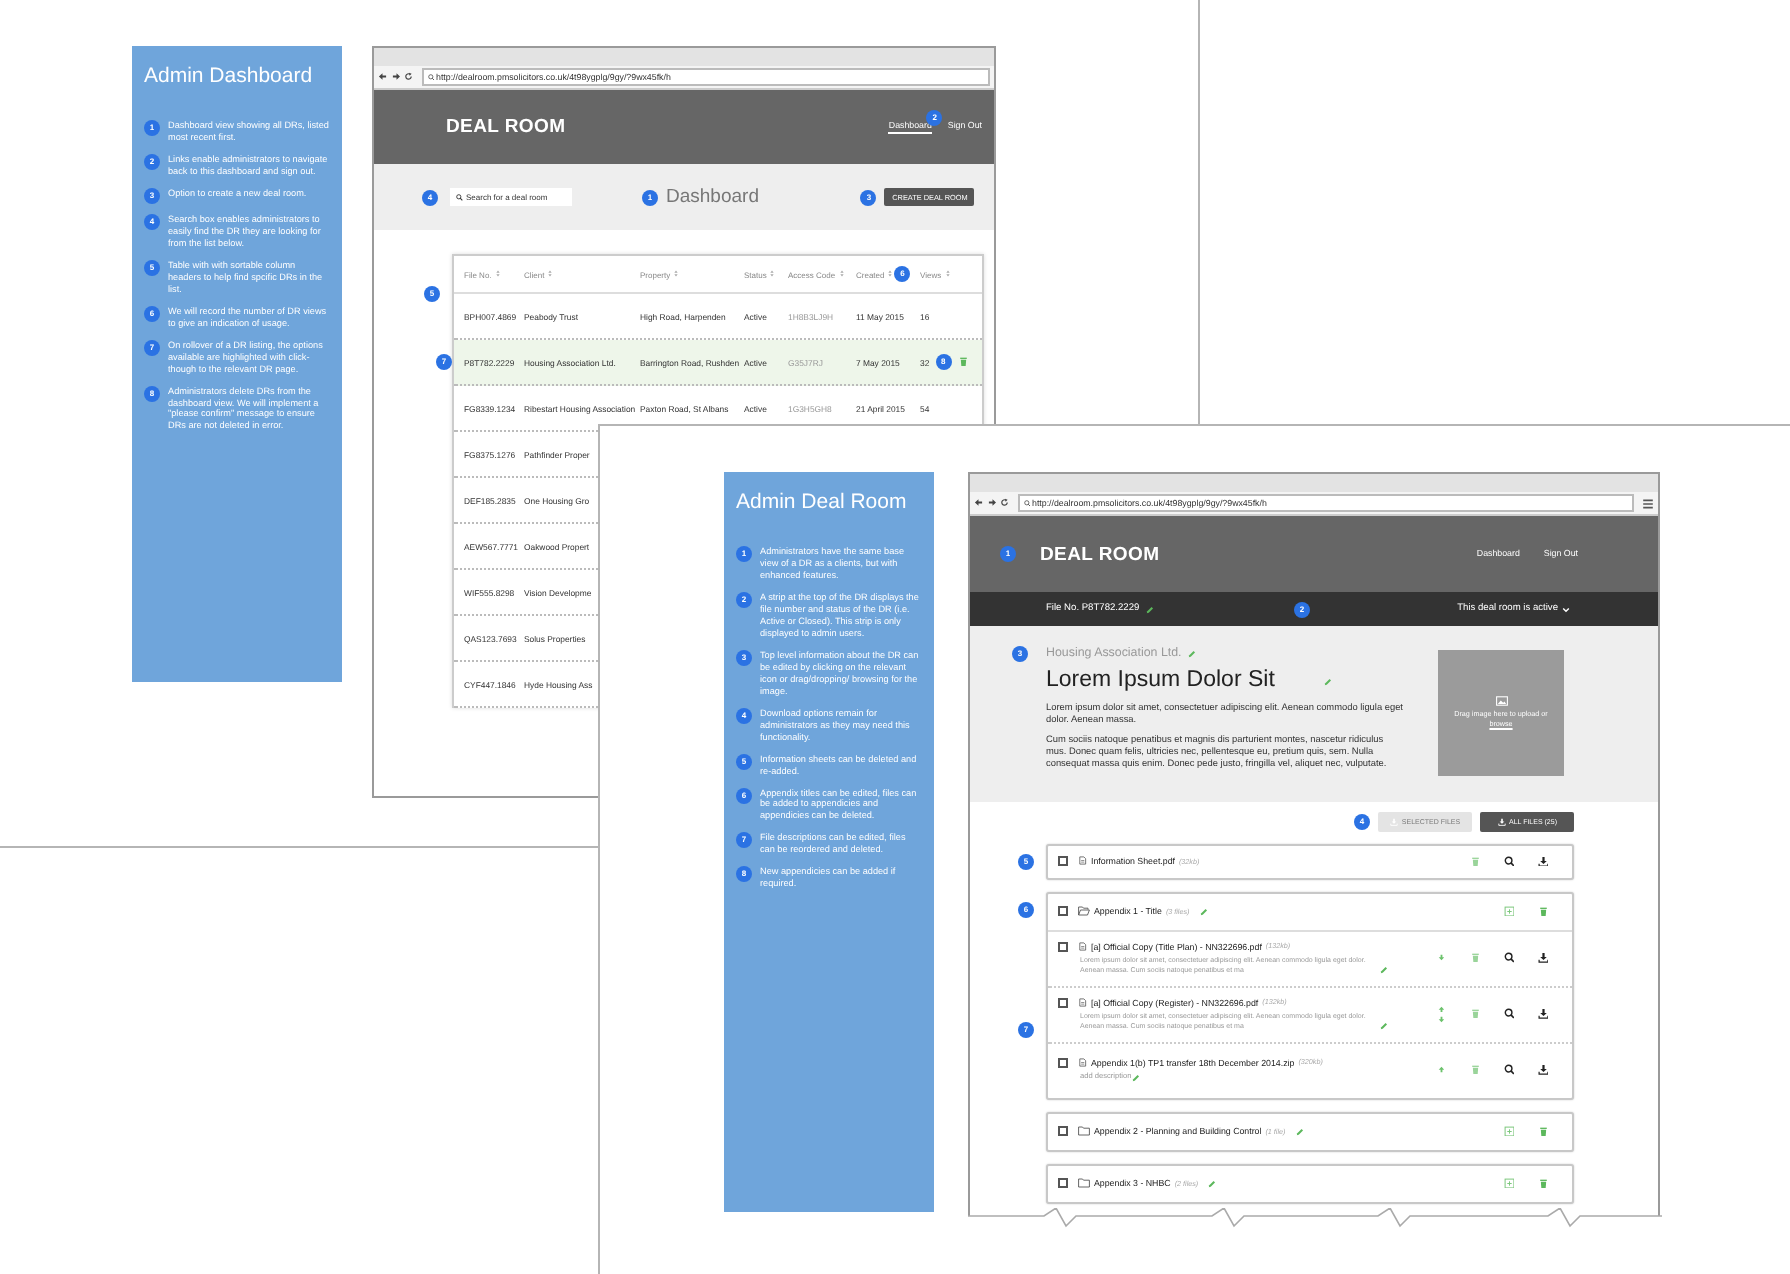 The width and height of the screenshot is (1790, 1274). Describe the element at coordinates (1084, 911) in the screenshot. I see `open-folder-icon` at that location.